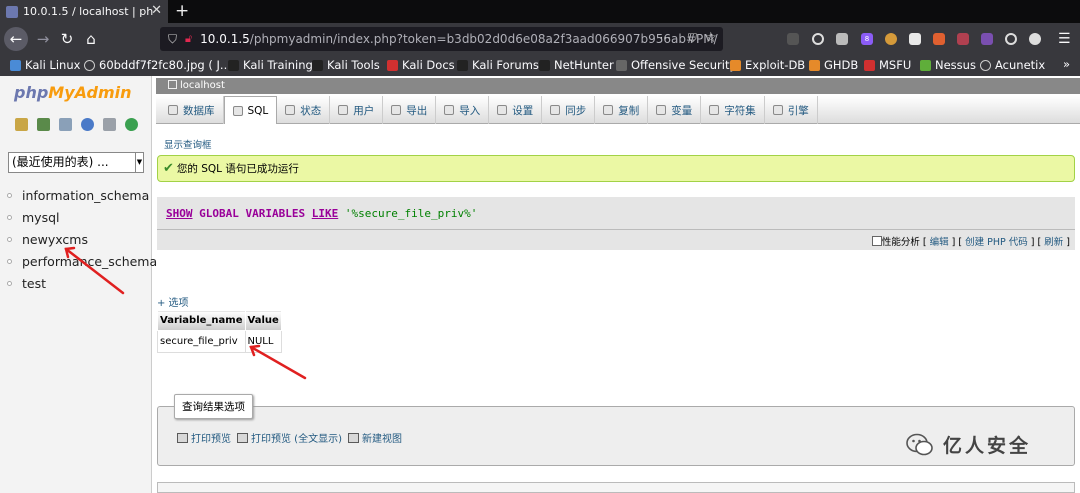 This screenshot has height=493, width=1080. Describe the element at coordinates (1066, 64) in the screenshot. I see `bookmarks-overflow-button: »` at that location.